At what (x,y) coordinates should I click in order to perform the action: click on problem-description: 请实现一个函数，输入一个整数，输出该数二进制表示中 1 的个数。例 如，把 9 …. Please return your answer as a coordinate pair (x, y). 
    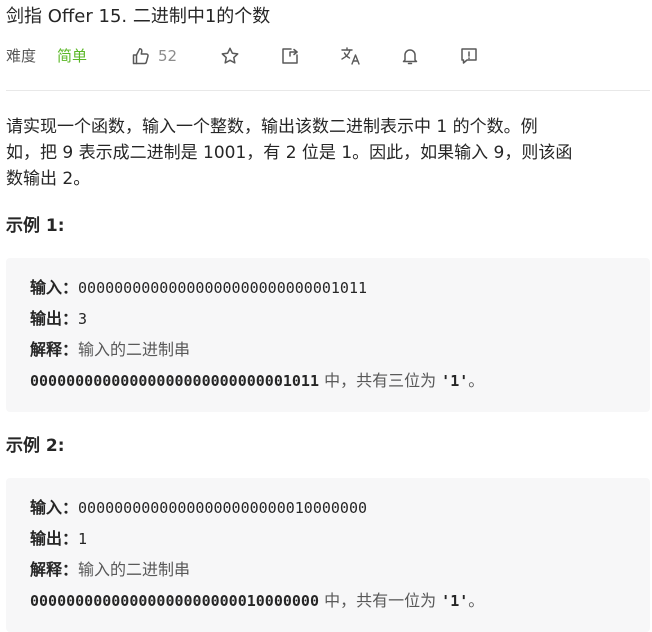
    Looking at the image, I should click on (324, 153).